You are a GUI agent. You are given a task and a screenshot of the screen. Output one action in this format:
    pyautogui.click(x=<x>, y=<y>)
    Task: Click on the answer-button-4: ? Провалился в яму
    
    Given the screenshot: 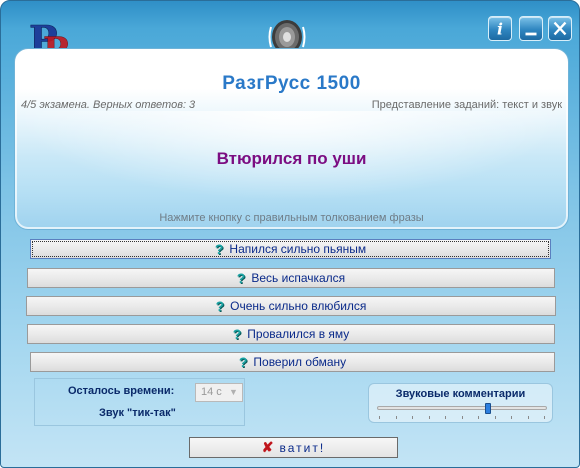 What is the action you would take?
    pyautogui.click(x=291, y=334)
    